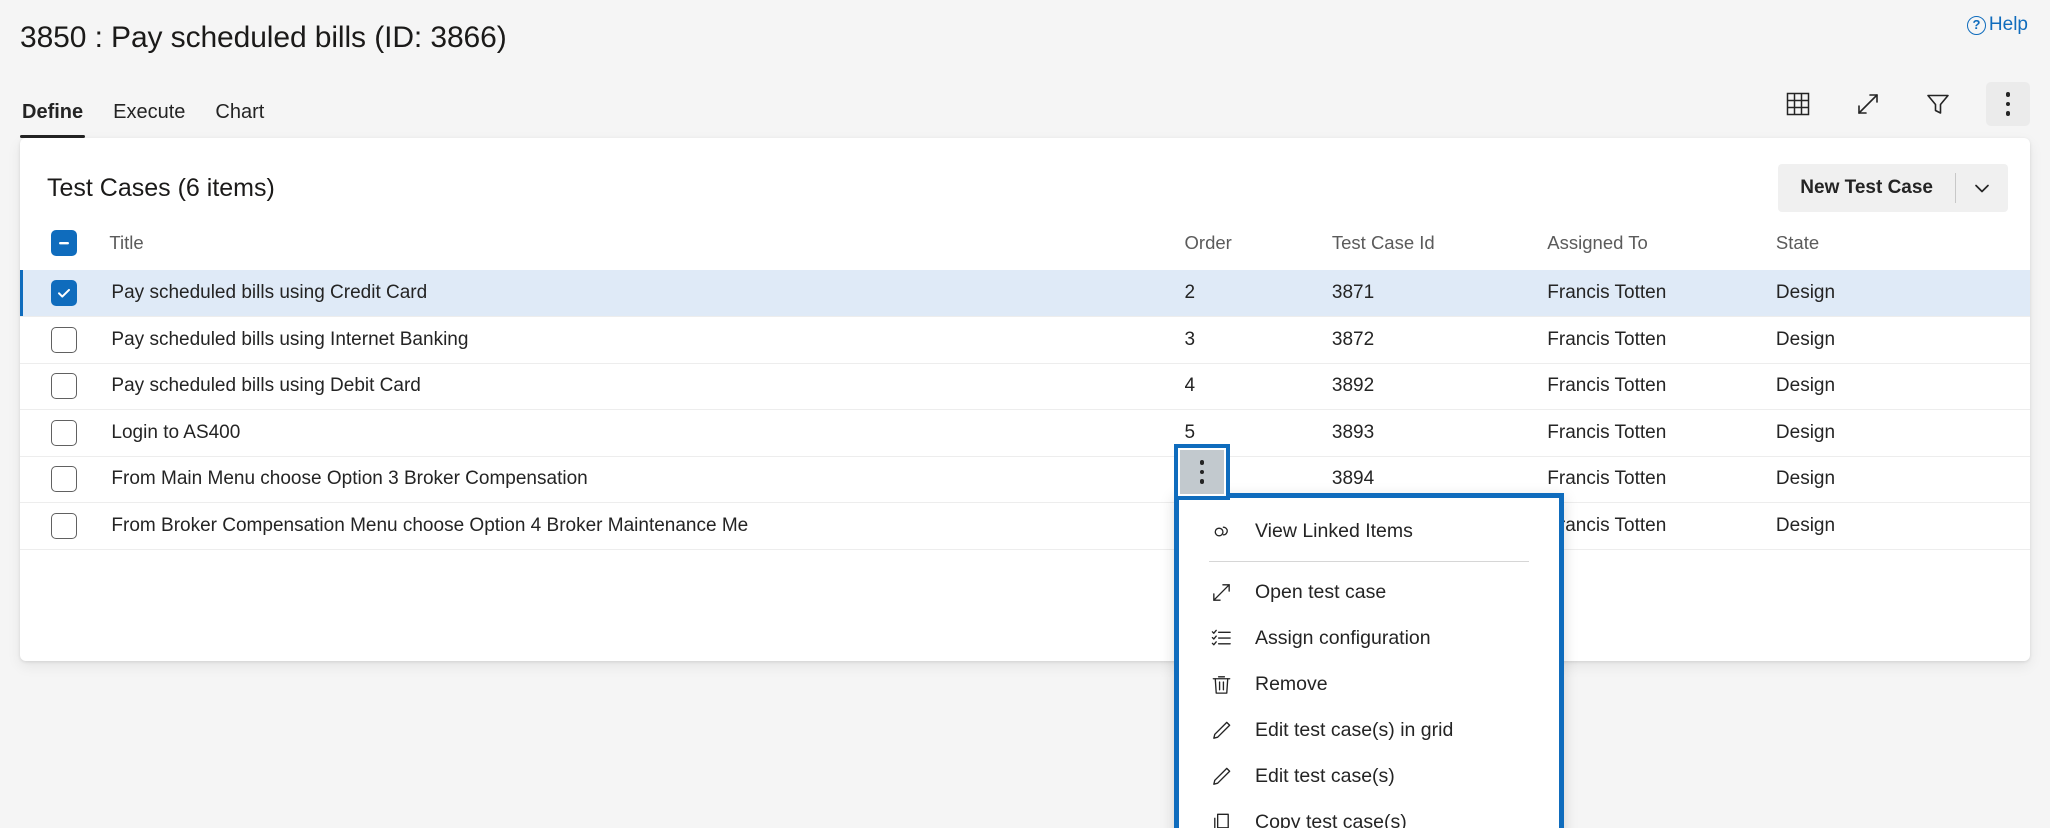 This screenshot has height=828, width=2050. What do you see at coordinates (1868, 104) in the screenshot?
I see `expand-icon` at bounding box center [1868, 104].